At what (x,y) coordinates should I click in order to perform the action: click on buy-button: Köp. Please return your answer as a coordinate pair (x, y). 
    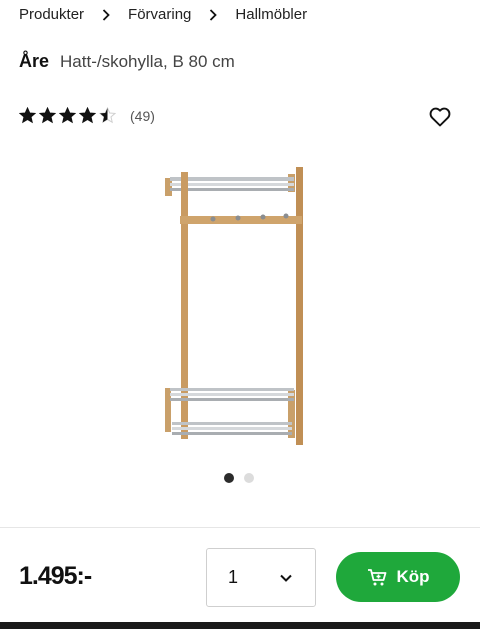
    Looking at the image, I should click on (398, 577).